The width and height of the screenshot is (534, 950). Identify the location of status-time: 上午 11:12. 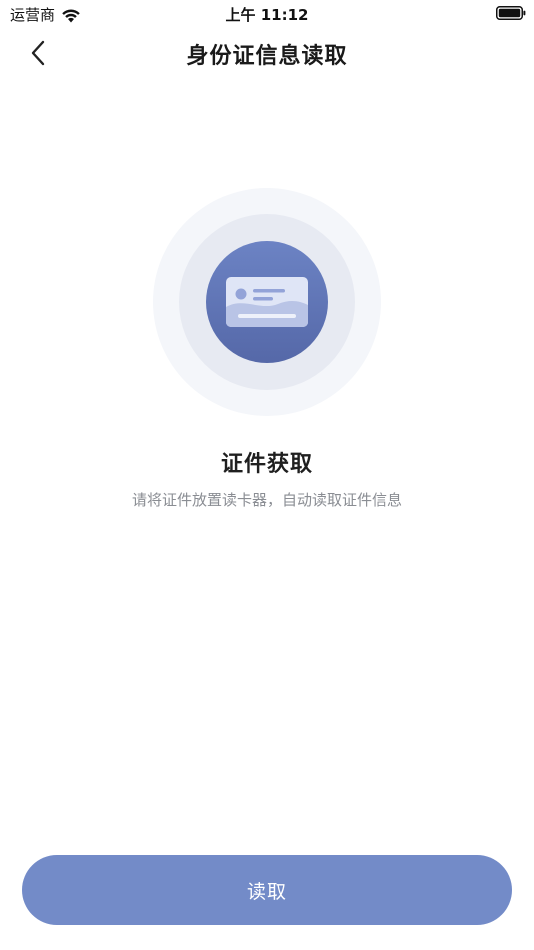
(267, 15).